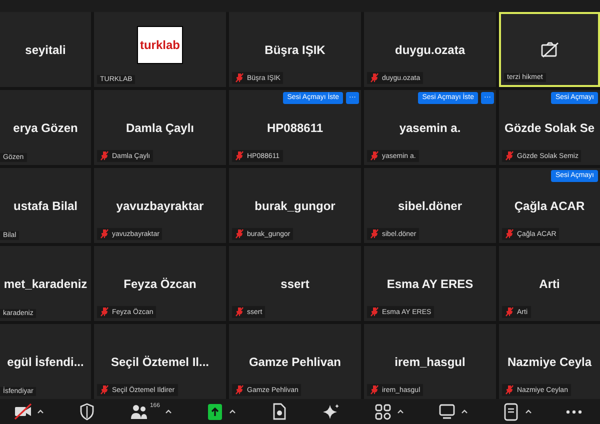 The image size is (600, 424). What do you see at coordinates (430, 283) in the screenshot?
I see `participant-name: Esma AY ERES` at bounding box center [430, 283].